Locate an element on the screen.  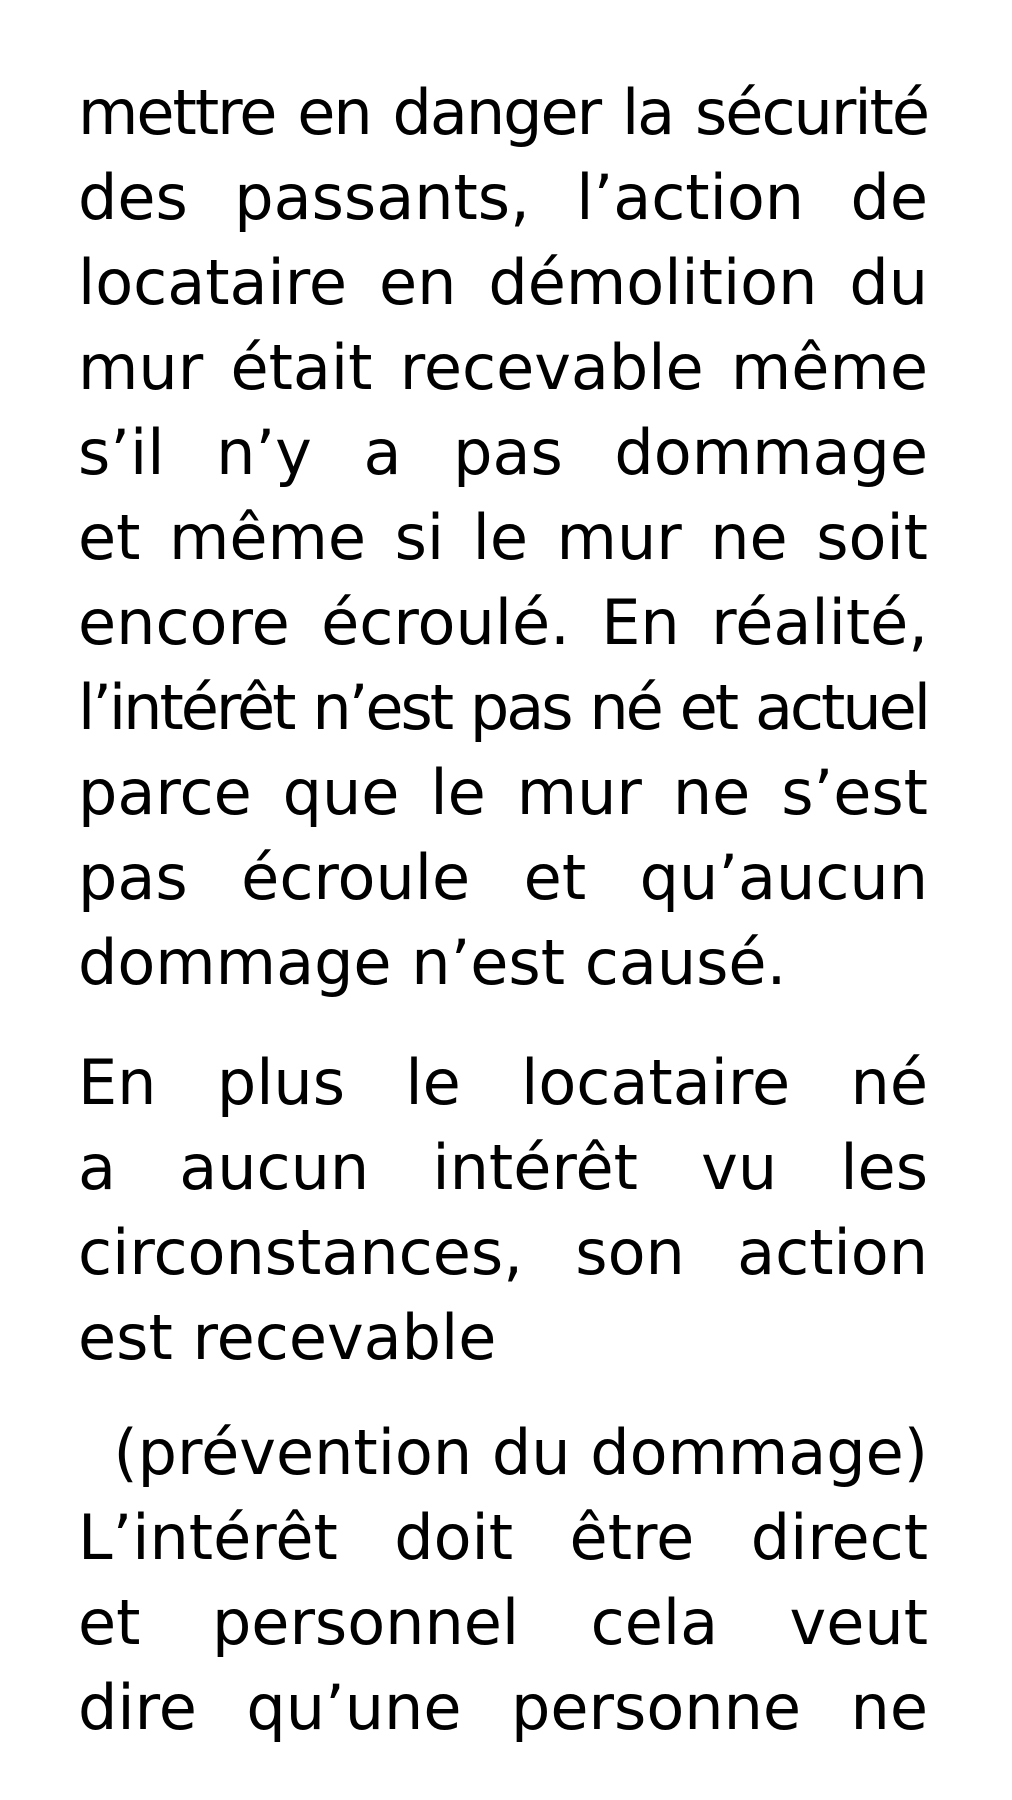
text-line: l’intérêt n’est pas né et actuel is located at coordinates (504, 707).